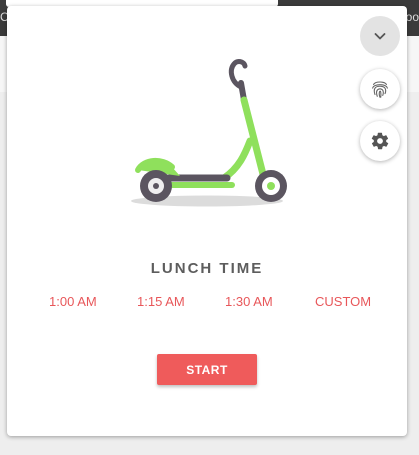  I want to click on settings-button, so click(380, 141).